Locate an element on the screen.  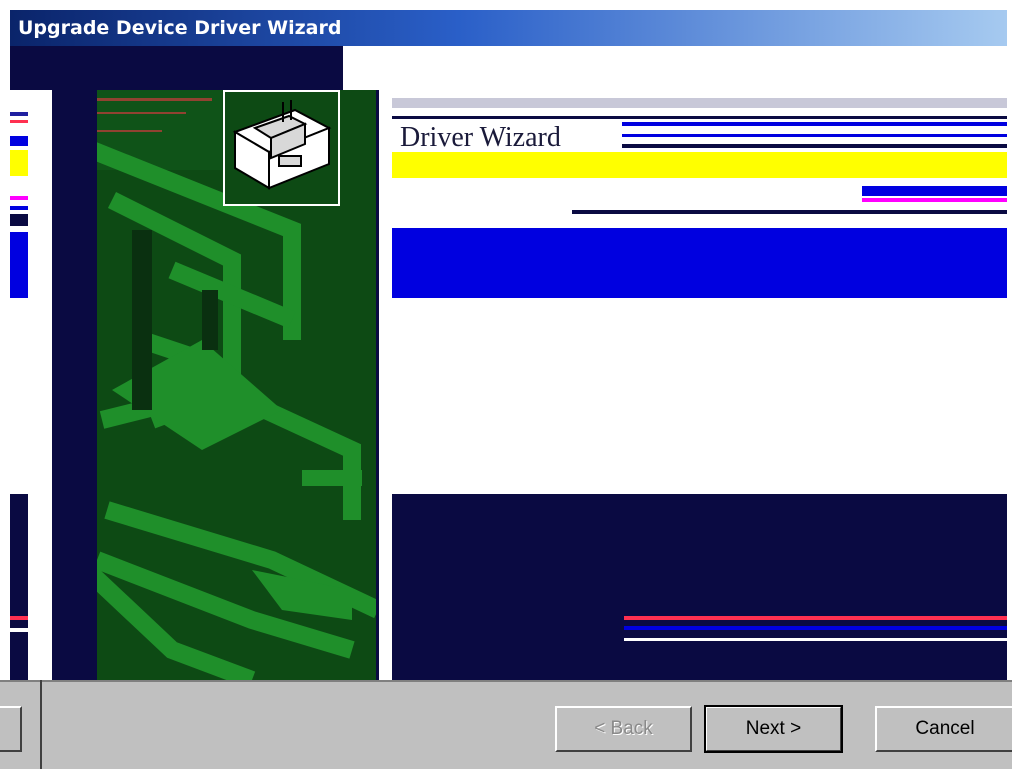
wizard-heading: Driver Wizard is located at coordinates (480, 137).